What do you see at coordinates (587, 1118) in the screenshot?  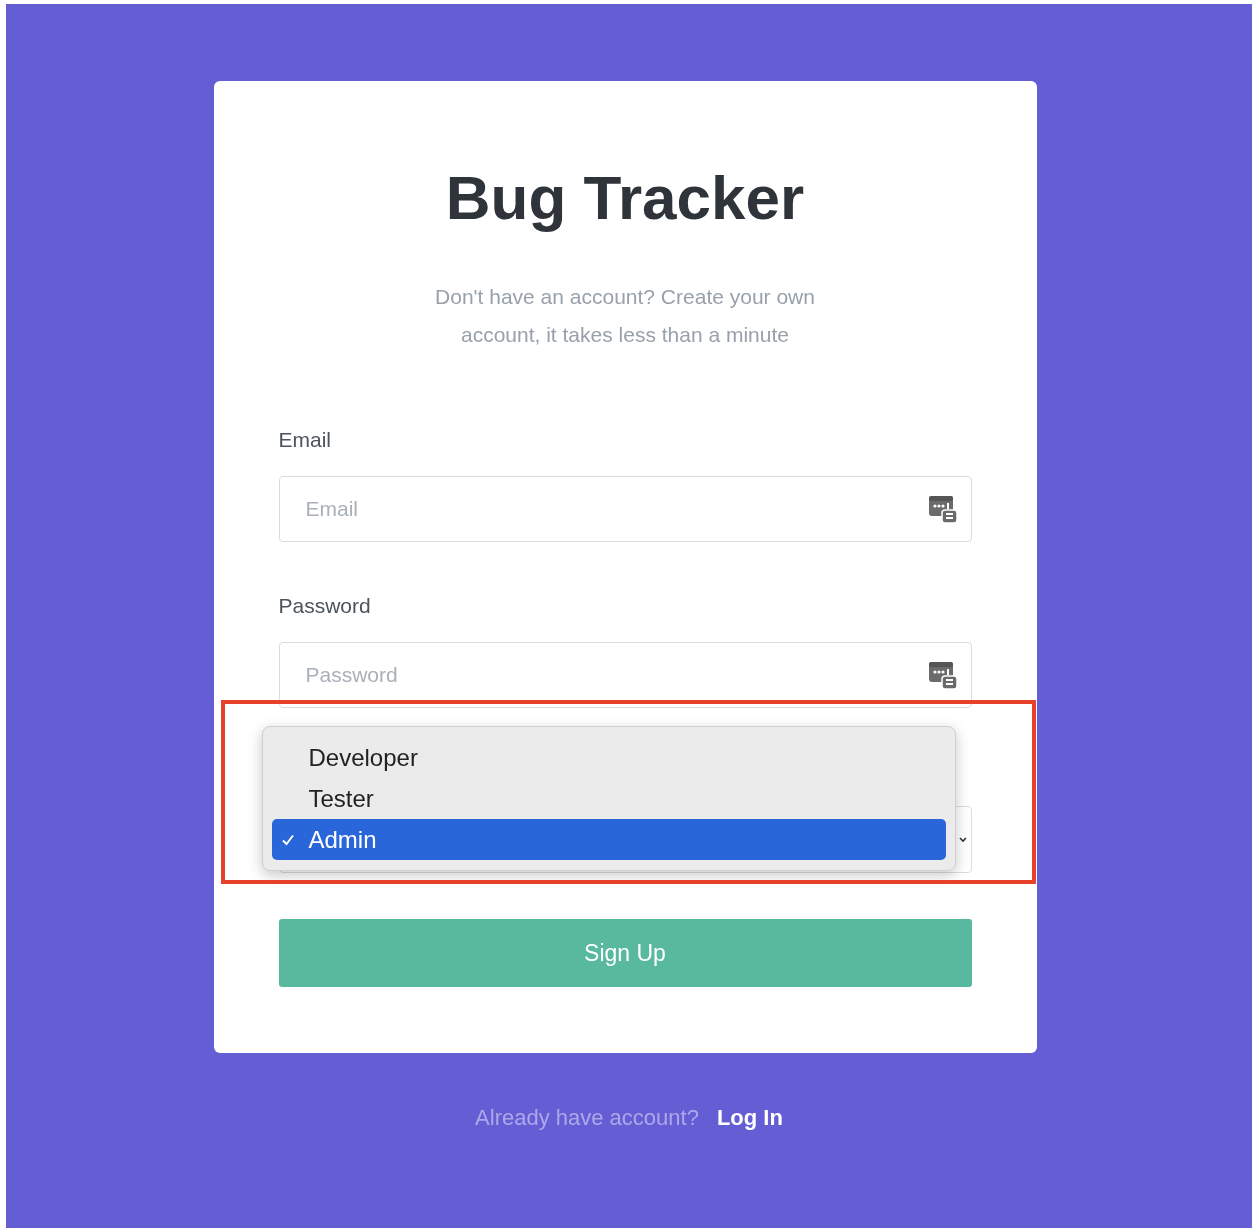 I see `footer-text: Already have account?` at bounding box center [587, 1118].